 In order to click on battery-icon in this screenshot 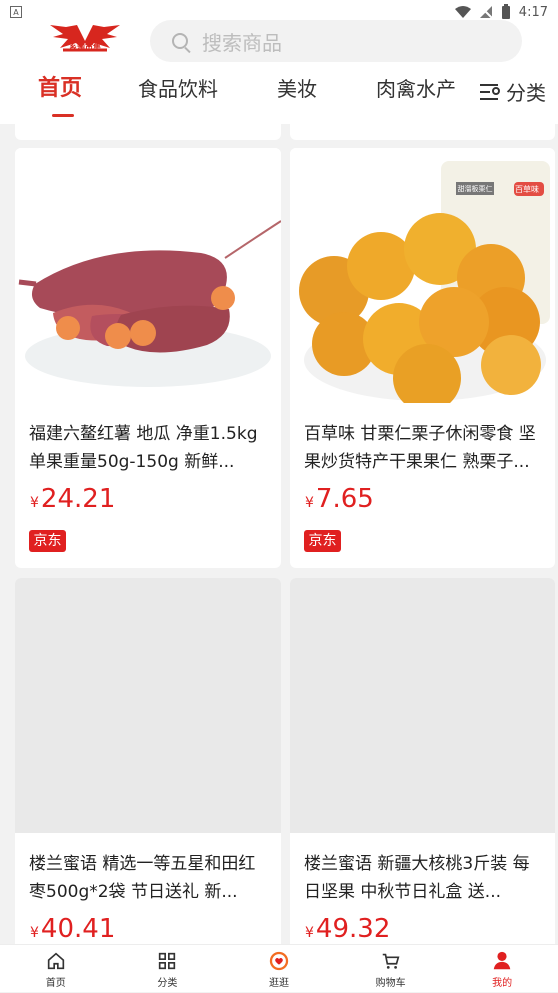, I will do `click(505, 11)`.